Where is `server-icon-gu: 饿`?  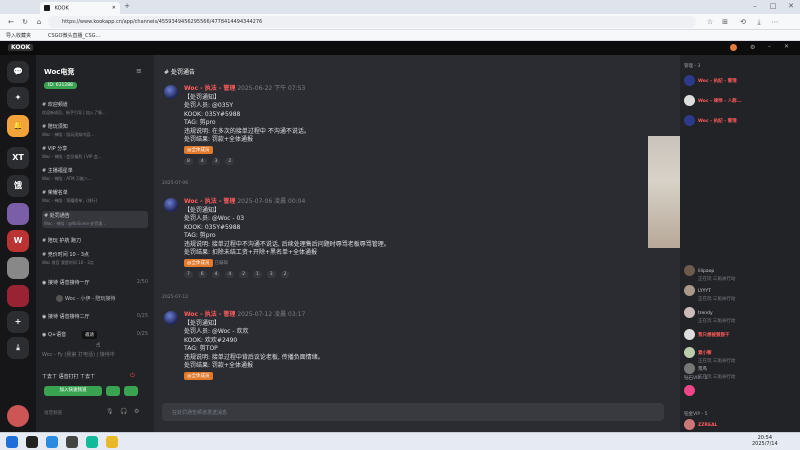
server-icon-gu: 饿 is located at coordinates (18, 186).